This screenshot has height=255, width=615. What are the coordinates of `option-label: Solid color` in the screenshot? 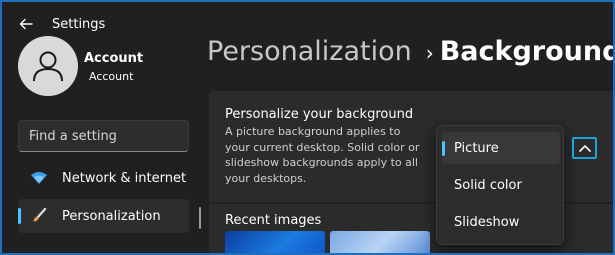 It's located at (488, 185).